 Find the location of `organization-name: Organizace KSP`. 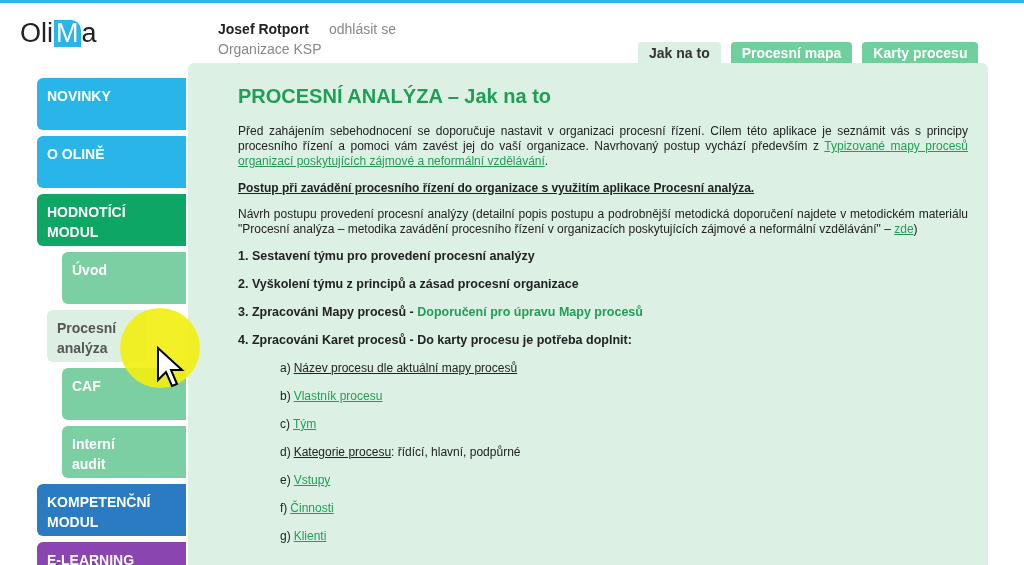

organization-name: Organizace KSP is located at coordinates (270, 49).